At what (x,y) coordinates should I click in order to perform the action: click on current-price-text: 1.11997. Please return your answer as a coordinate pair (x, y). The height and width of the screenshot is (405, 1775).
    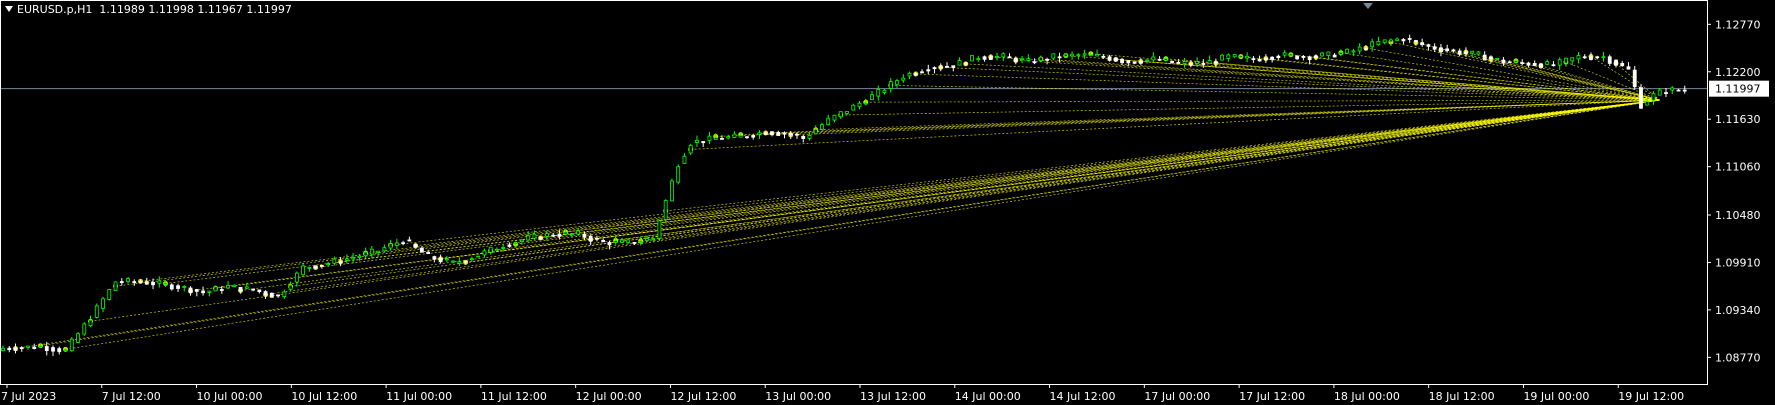
    Looking at the image, I should click on (1738, 89).